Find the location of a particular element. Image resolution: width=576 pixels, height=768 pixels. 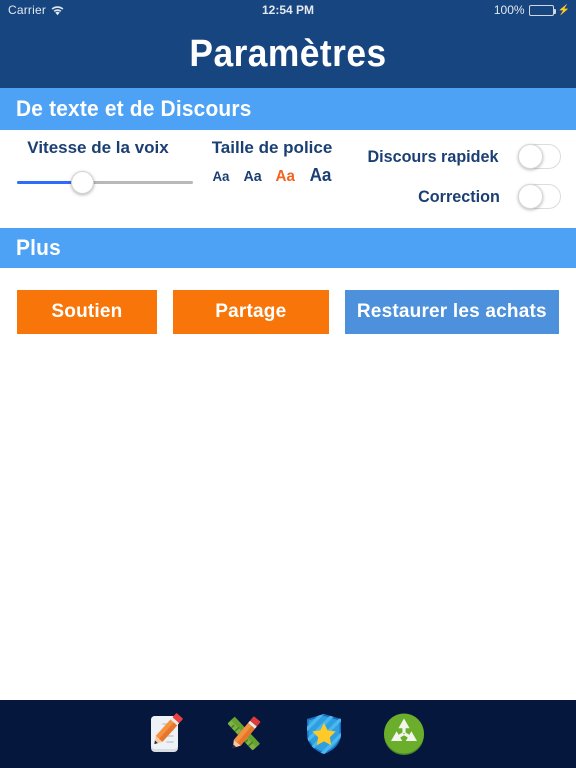

restore-purchases-button: Restaurer les achats is located at coordinates (451, 312).